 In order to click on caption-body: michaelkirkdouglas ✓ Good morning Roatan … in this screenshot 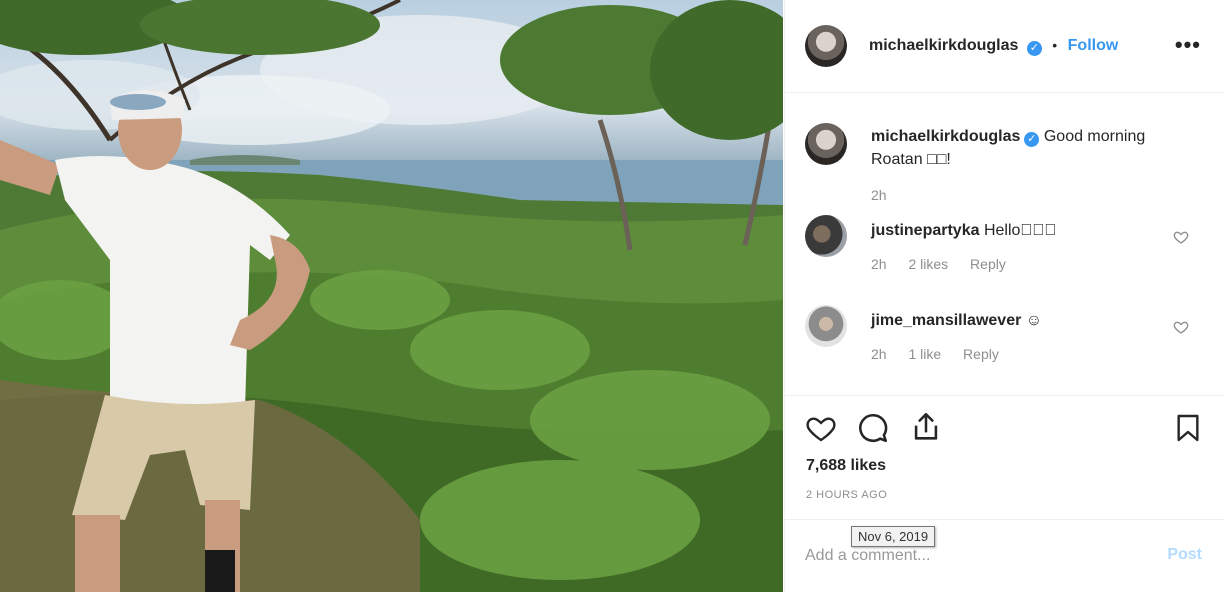, I will do `click(1031, 164)`.